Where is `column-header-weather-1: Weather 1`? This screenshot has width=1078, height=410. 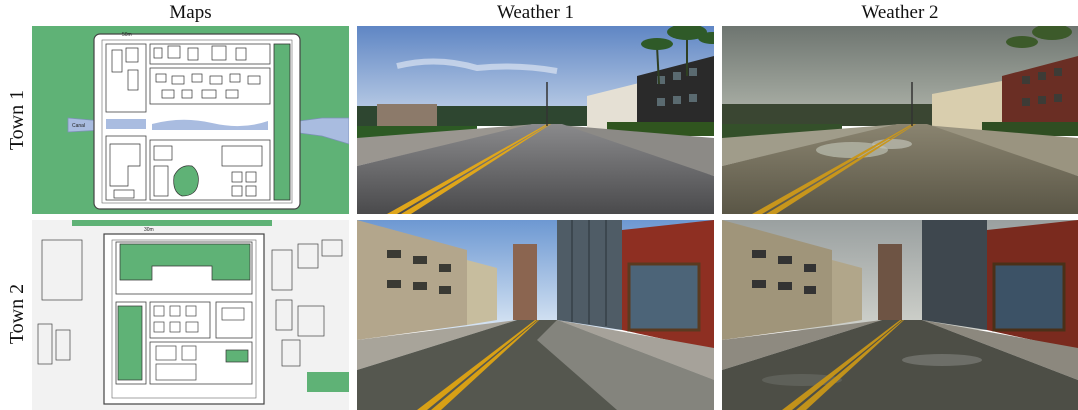 column-header-weather-1: Weather 1 is located at coordinates (535, 12).